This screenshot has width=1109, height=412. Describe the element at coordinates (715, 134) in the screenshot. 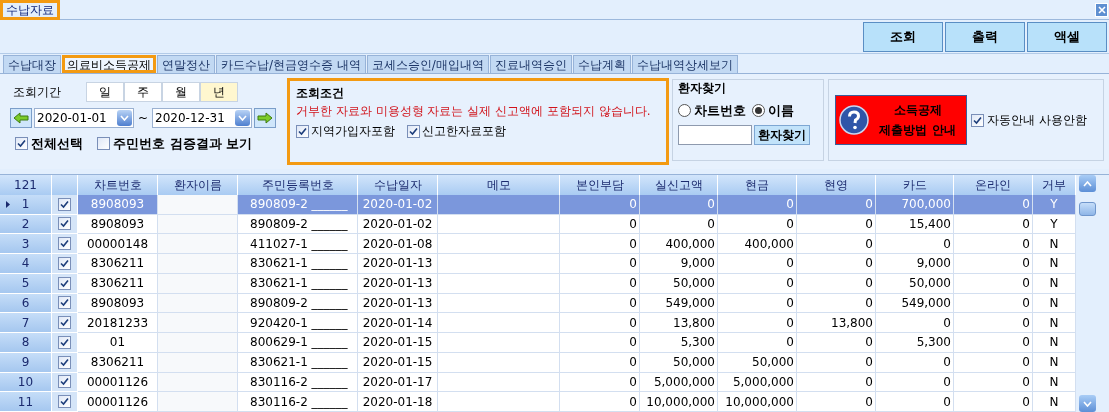

I see `search-field` at that location.